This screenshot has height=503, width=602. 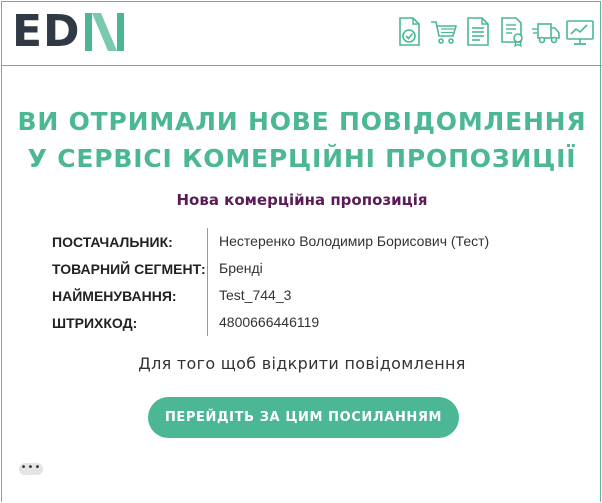 I want to click on detail-row-barcode: ШТРИХКОД: 4800666446119, so click(x=270, y=322).